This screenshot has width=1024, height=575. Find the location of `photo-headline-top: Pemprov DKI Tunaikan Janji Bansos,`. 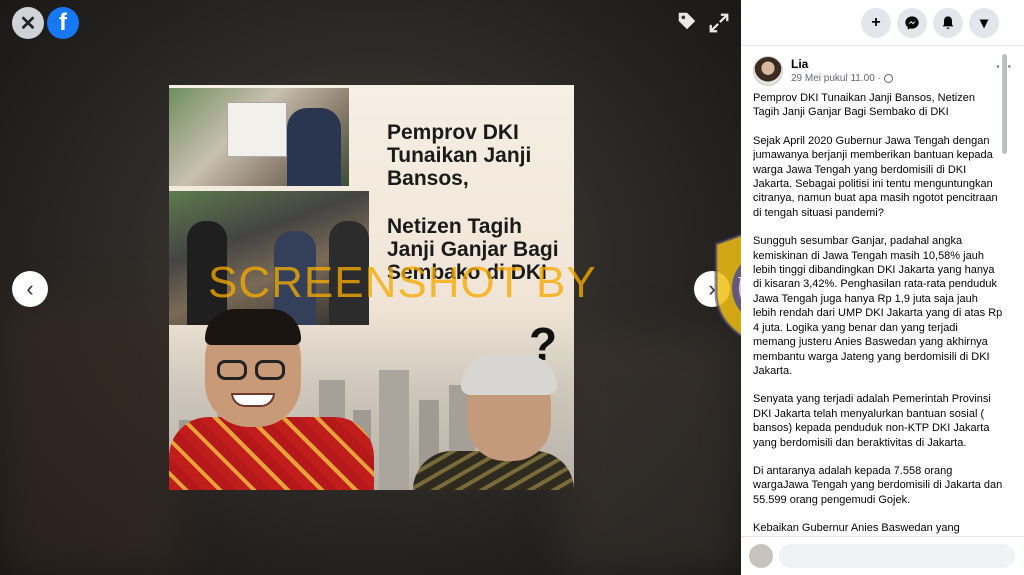

photo-headline-top: Pemprov DKI Tunaikan Janji Bansos, is located at coordinates (459, 155).